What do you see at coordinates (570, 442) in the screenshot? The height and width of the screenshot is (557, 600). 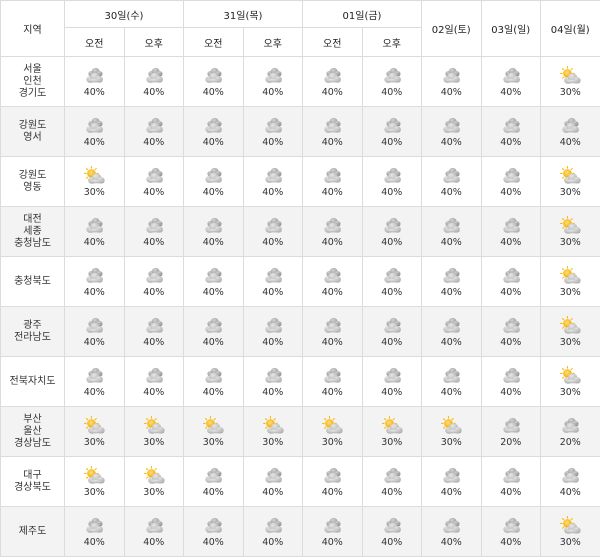 I see `precipitation-probability: 20%` at bounding box center [570, 442].